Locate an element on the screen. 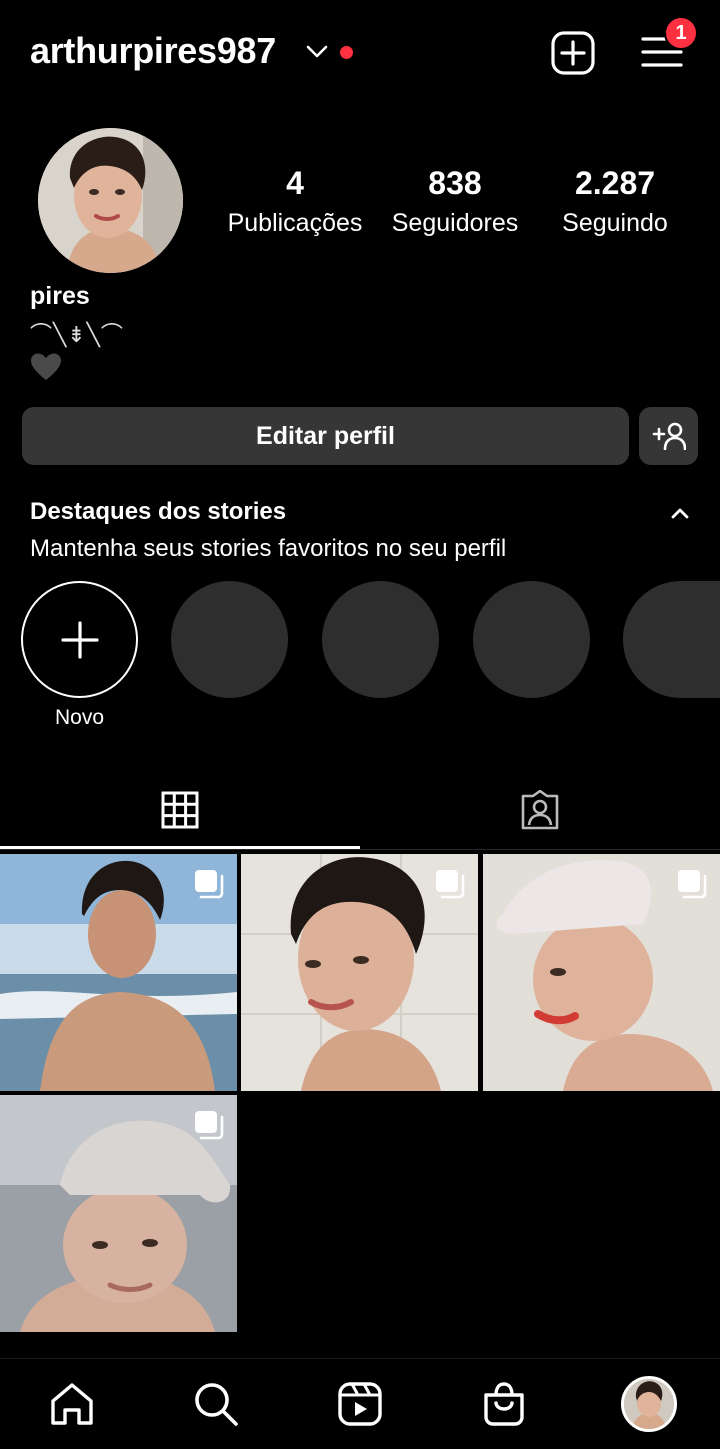 This screenshot has height=1449, width=720. account-username: arthurpires987 is located at coordinates (153, 51).